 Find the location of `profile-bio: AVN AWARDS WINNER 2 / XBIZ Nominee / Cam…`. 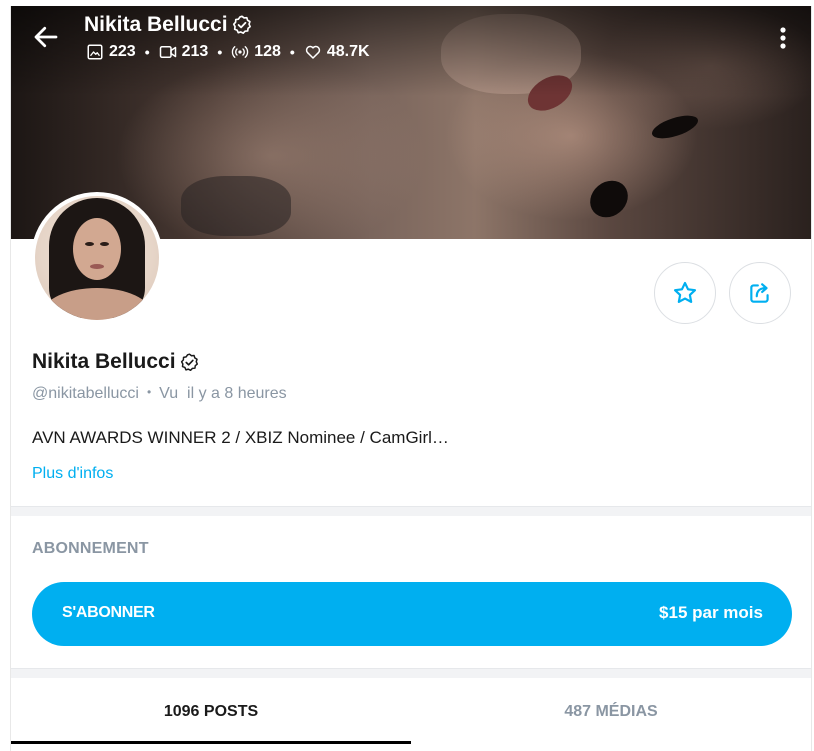

profile-bio: AVN AWARDS WINNER 2 / XBIZ Nominee / Cam… is located at coordinates (240, 437).